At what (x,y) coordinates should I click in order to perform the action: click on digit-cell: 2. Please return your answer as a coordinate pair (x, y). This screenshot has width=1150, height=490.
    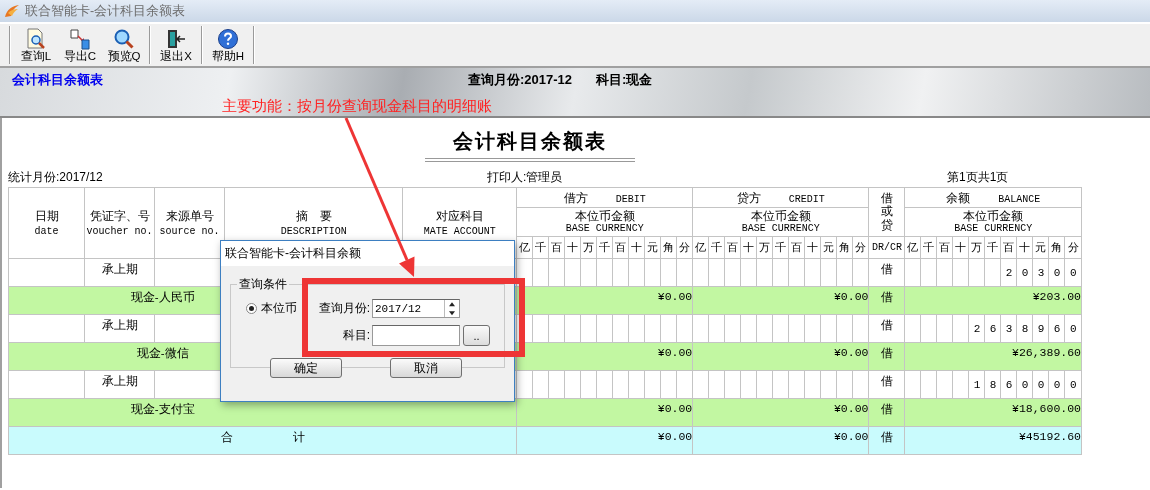
    Looking at the image, I should click on (977, 328).